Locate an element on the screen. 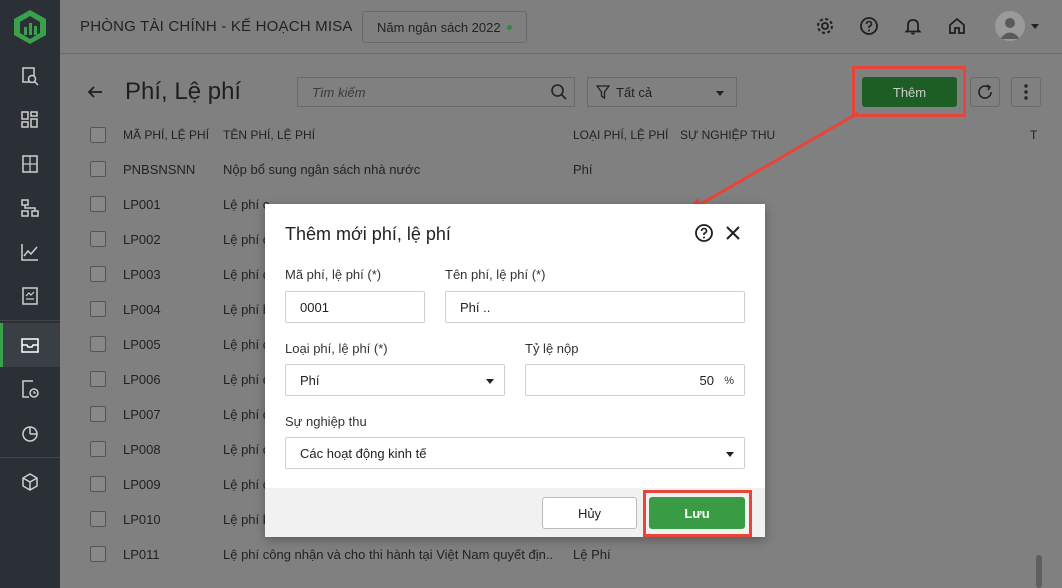 Image resolution: width=1062 pixels, height=588 pixels. type-value: Phí is located at coordinates (310, 380).